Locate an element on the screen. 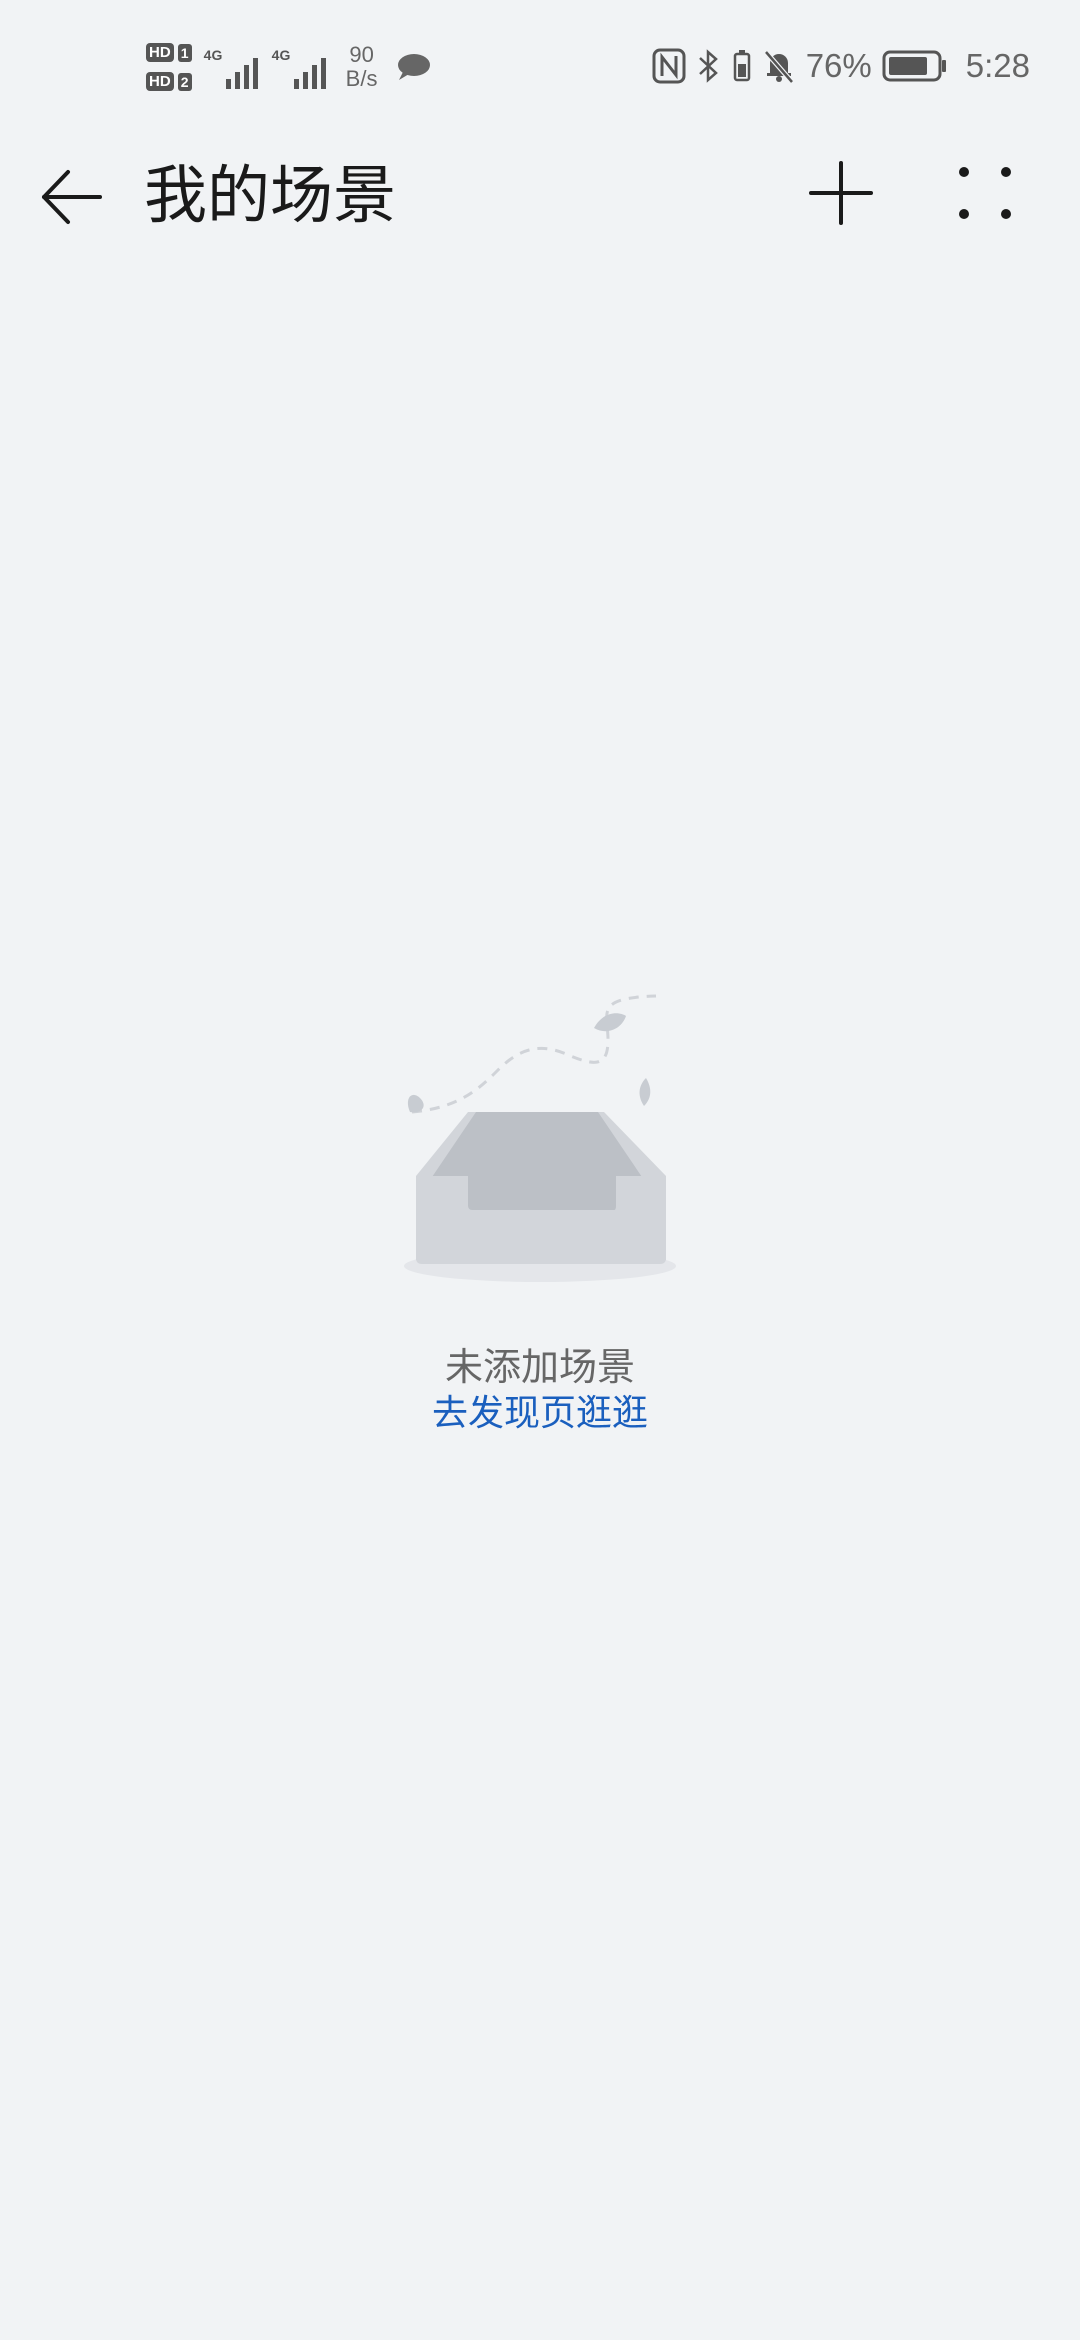 This screenshot has height=2340, width=1080. nfc-icon is located at coordinates (669, 66).